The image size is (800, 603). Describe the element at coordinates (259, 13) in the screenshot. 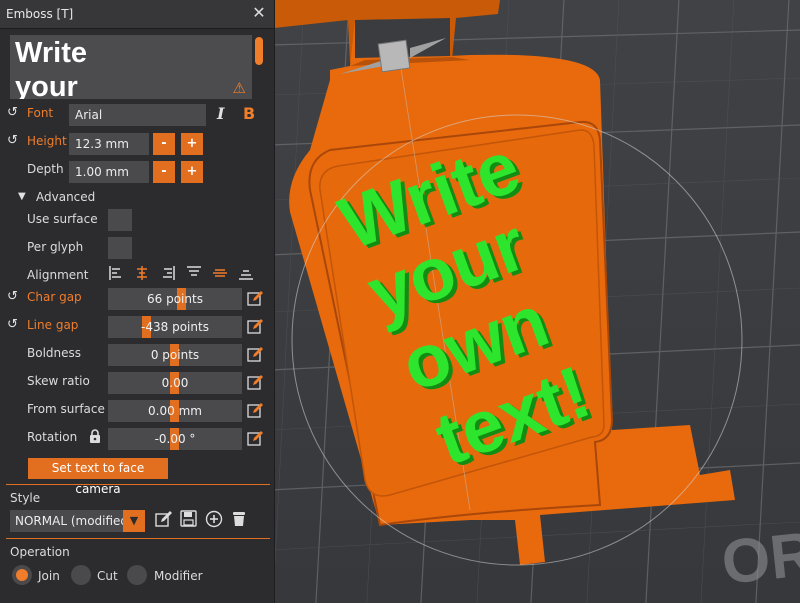

I see `close-icon: ✕` at that location.